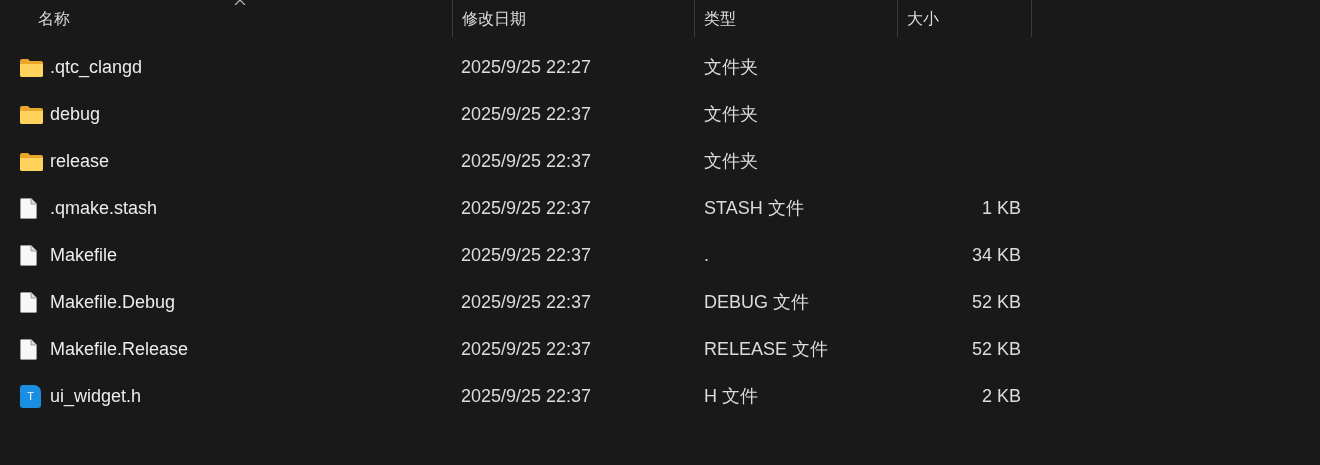 This screenshot has width=1320, height=465. What do you see at coordinates (226, 18) in the screenshot?
I see `column-header: 名称` at bounding box center [226, 18].